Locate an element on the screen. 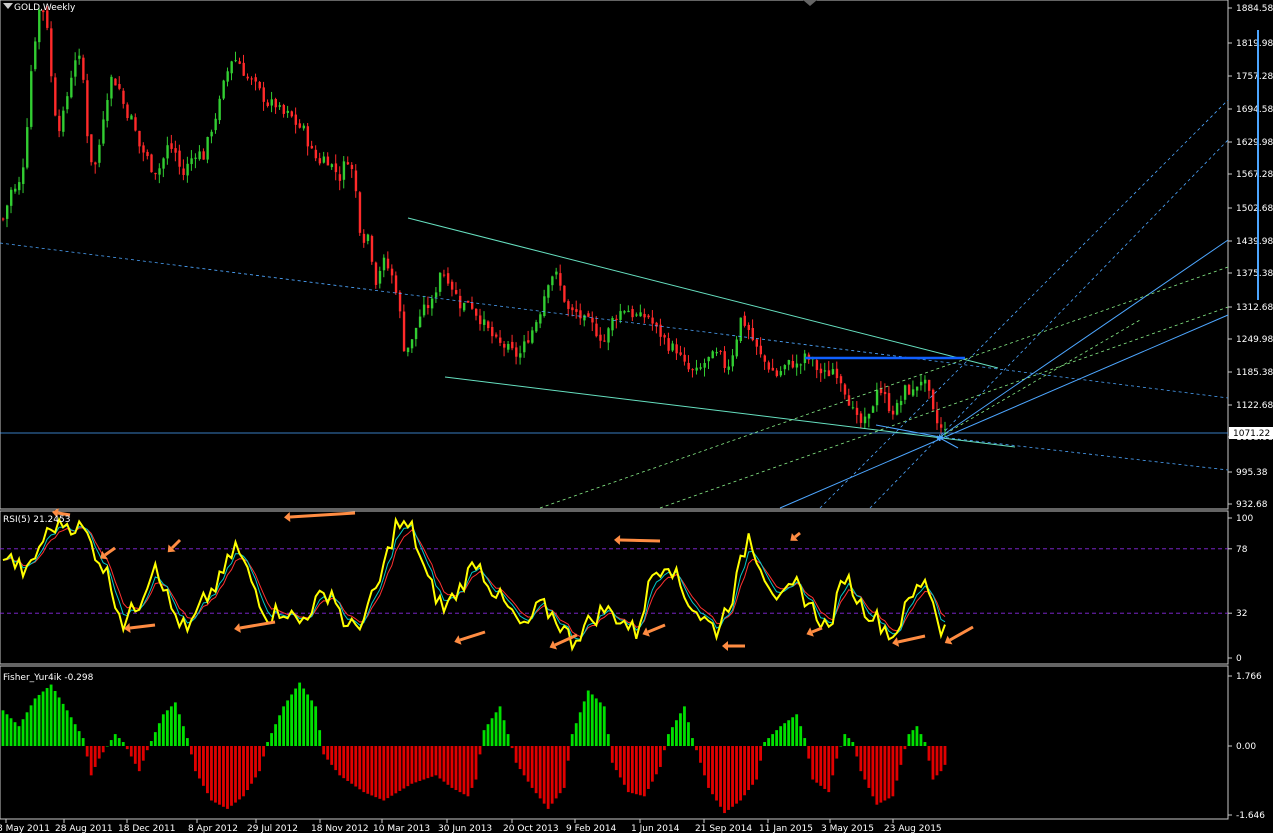 The height and width of the screenshot is (833, 1273). price-tick-label: 1502.68 is located at coordinates (1254, 209).